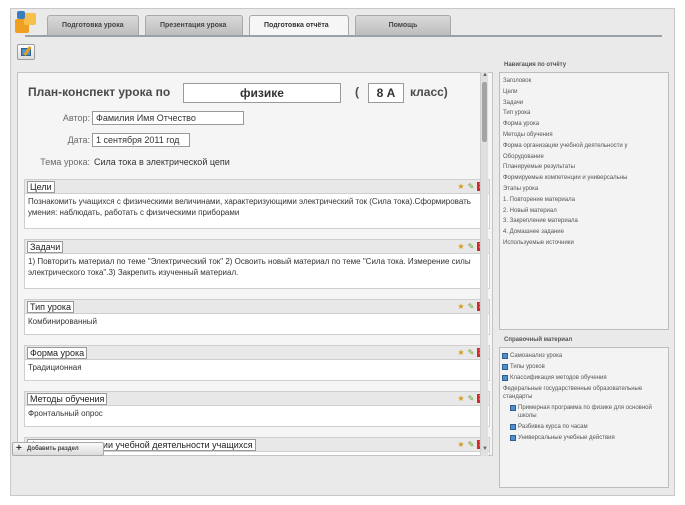  I want to click on reference-item: Типы уроков, so click(584, 367).